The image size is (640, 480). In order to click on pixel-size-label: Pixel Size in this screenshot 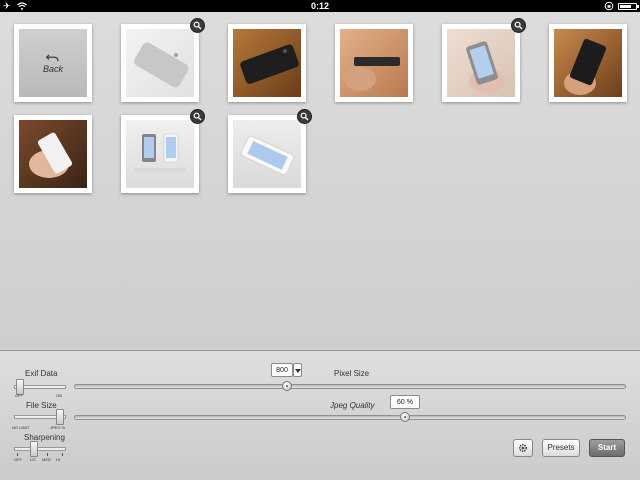, I will do `click(352, 373)`.